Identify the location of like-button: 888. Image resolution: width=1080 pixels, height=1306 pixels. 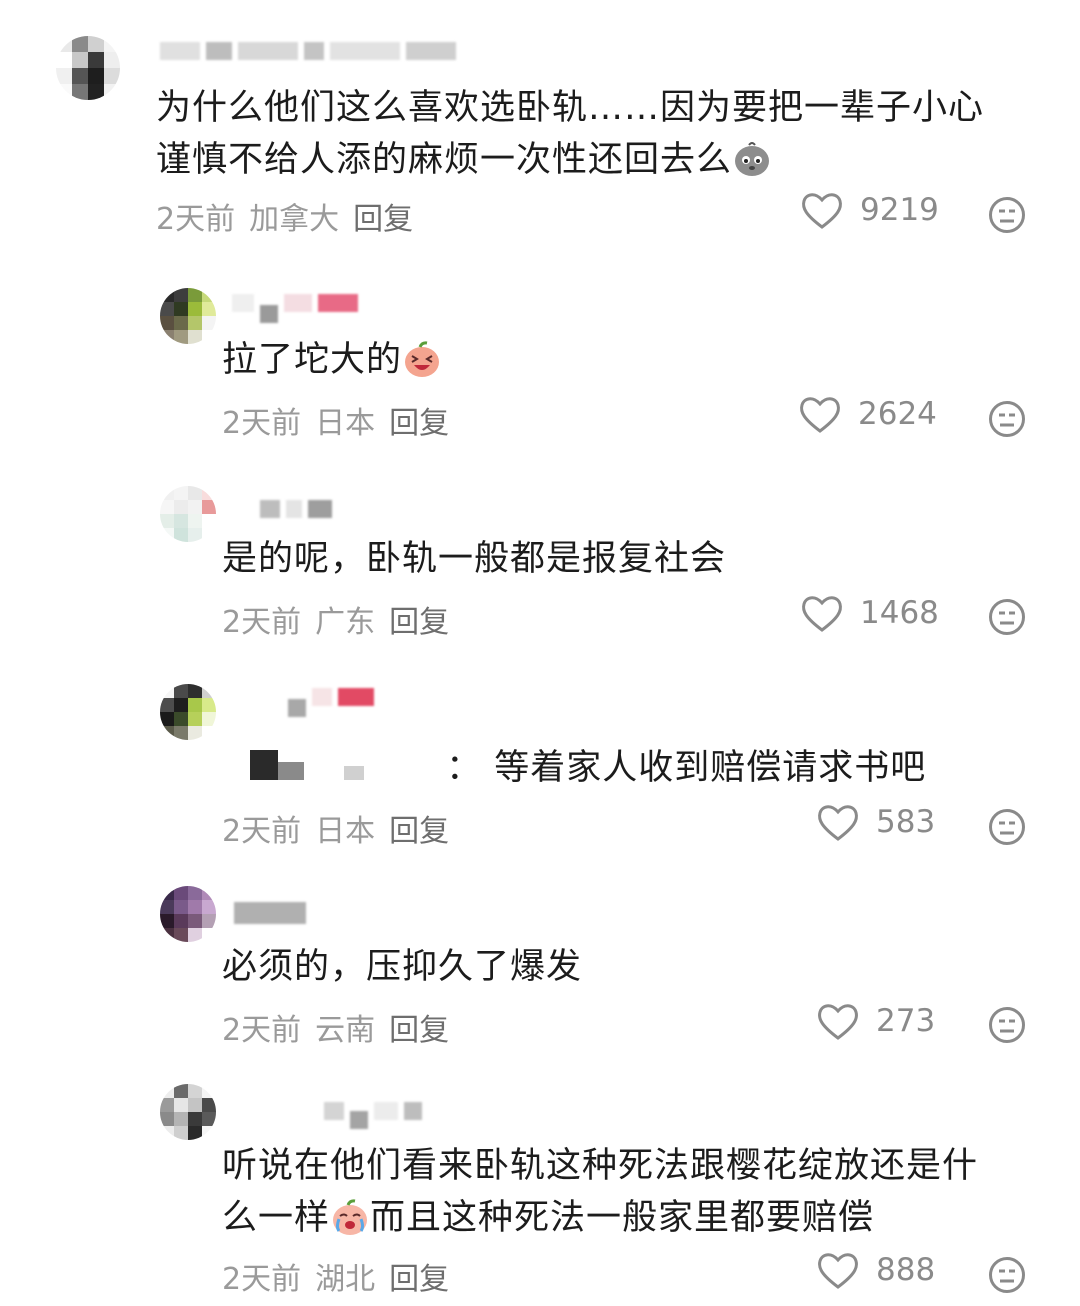
(875, 1270).